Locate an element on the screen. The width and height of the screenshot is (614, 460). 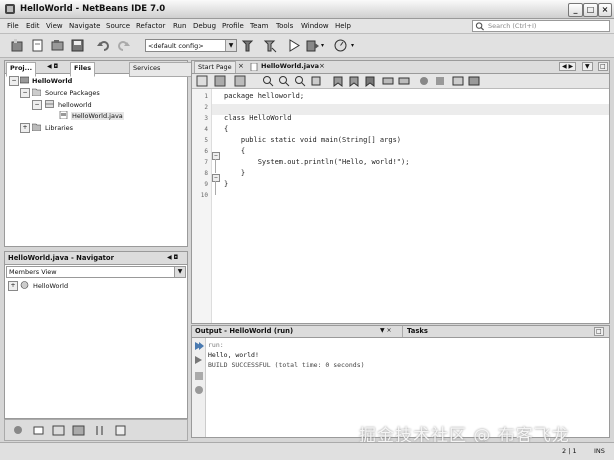
output-settings-icon is located at coordinates (199, 390).